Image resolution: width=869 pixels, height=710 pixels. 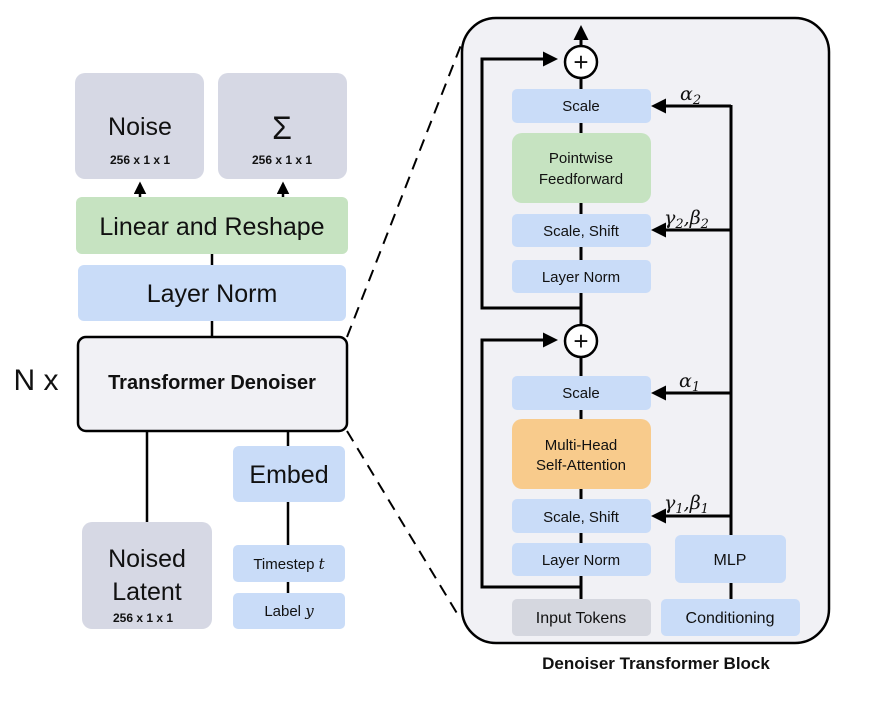 I want to click on input-tokens-label: Input Tokens, so click(x=581, y=618).